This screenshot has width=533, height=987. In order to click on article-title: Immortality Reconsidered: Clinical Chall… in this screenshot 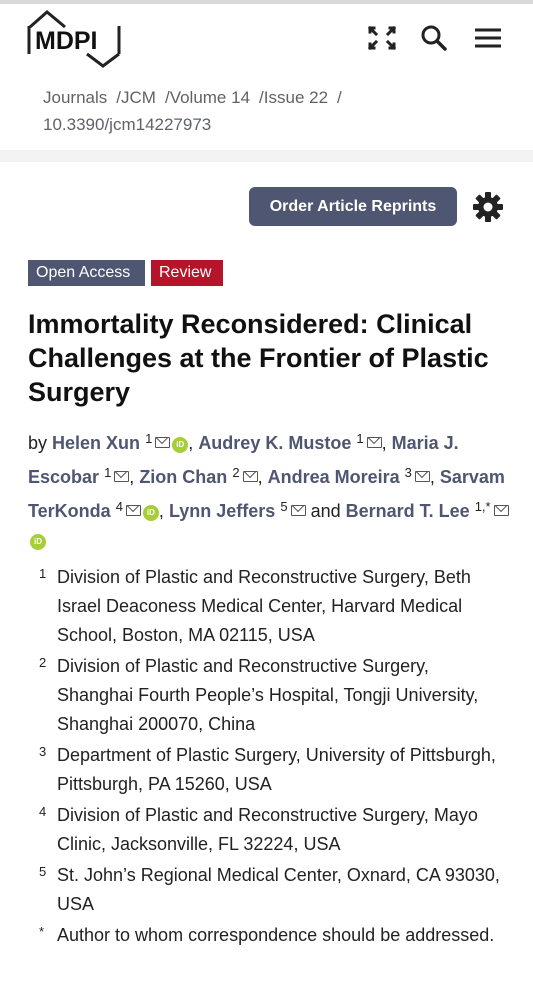, I will do `click(258, 358)`.